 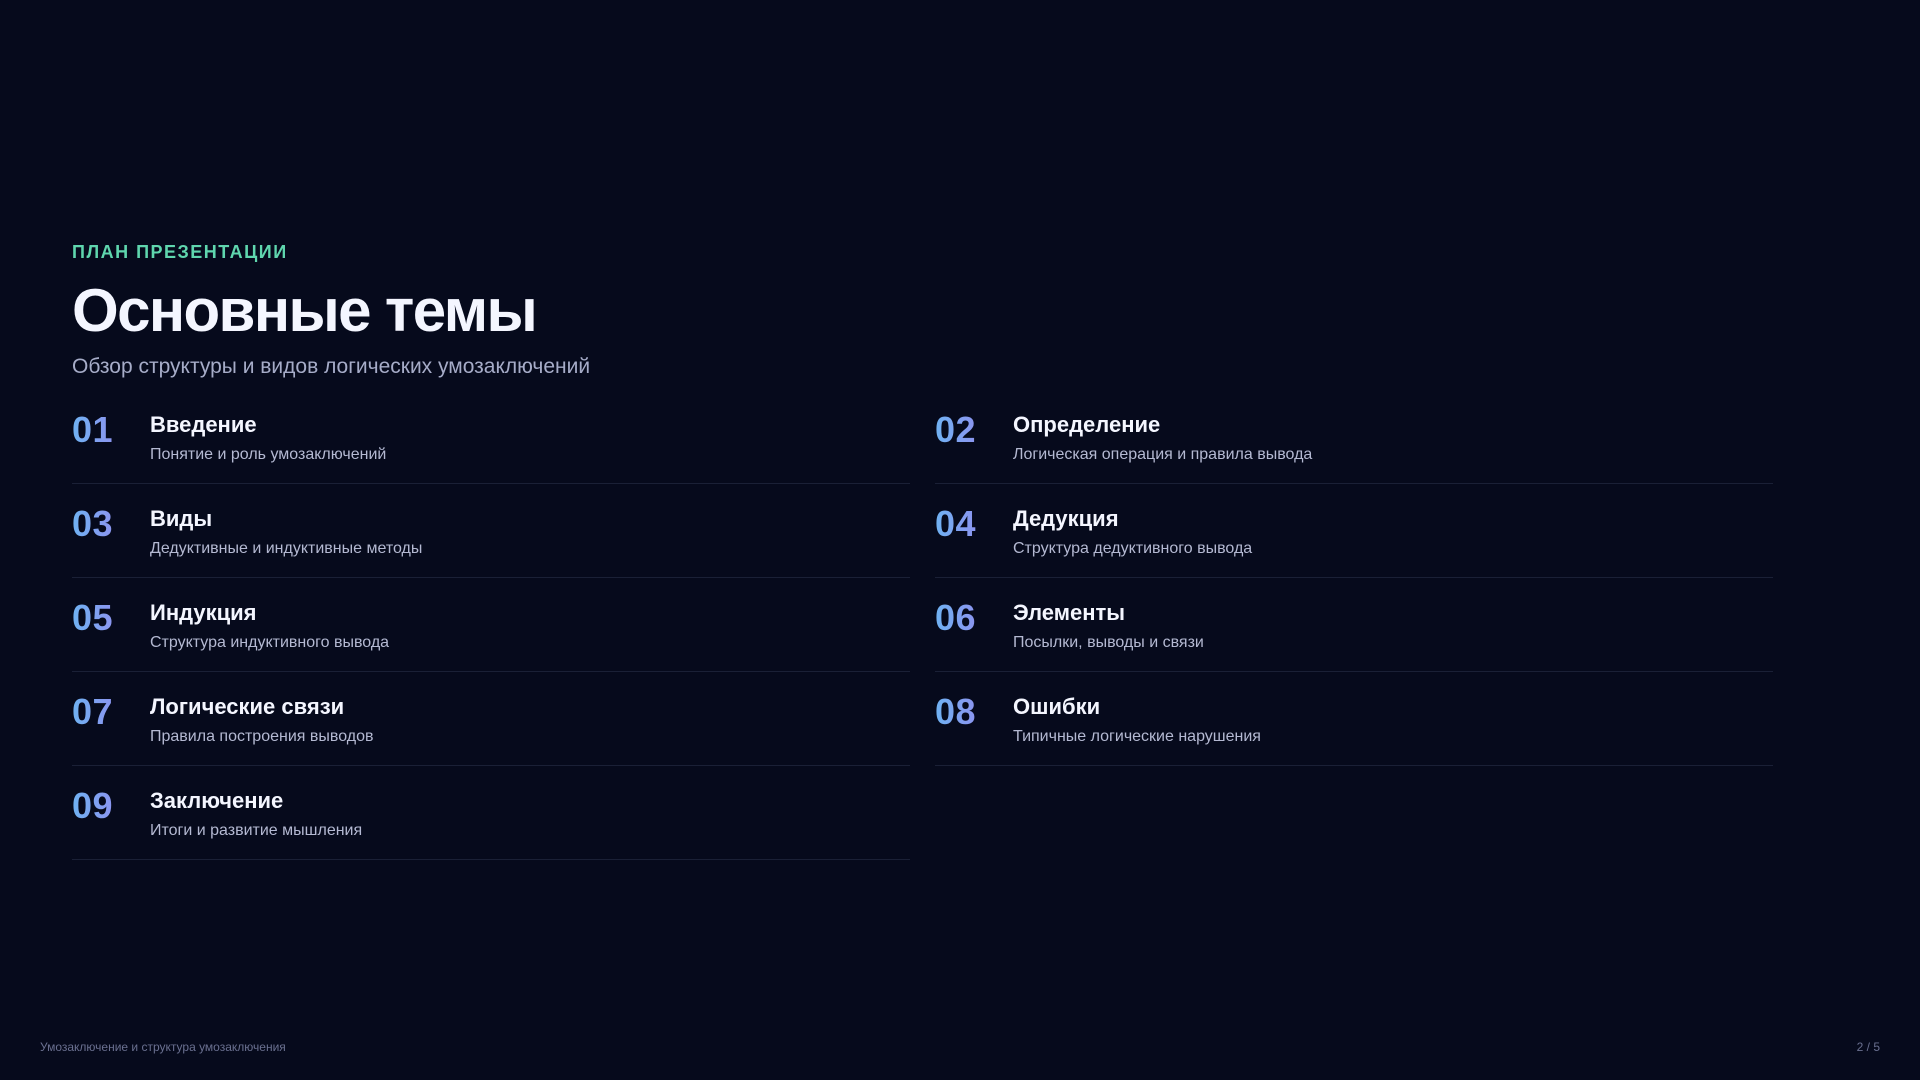 What do you see at coordinates (180, 252) in the screenshot?
I see `section-eyebrow: ПЛАН ПРЕЗЕНТАЦИИ` at bounding box center [180, 252].